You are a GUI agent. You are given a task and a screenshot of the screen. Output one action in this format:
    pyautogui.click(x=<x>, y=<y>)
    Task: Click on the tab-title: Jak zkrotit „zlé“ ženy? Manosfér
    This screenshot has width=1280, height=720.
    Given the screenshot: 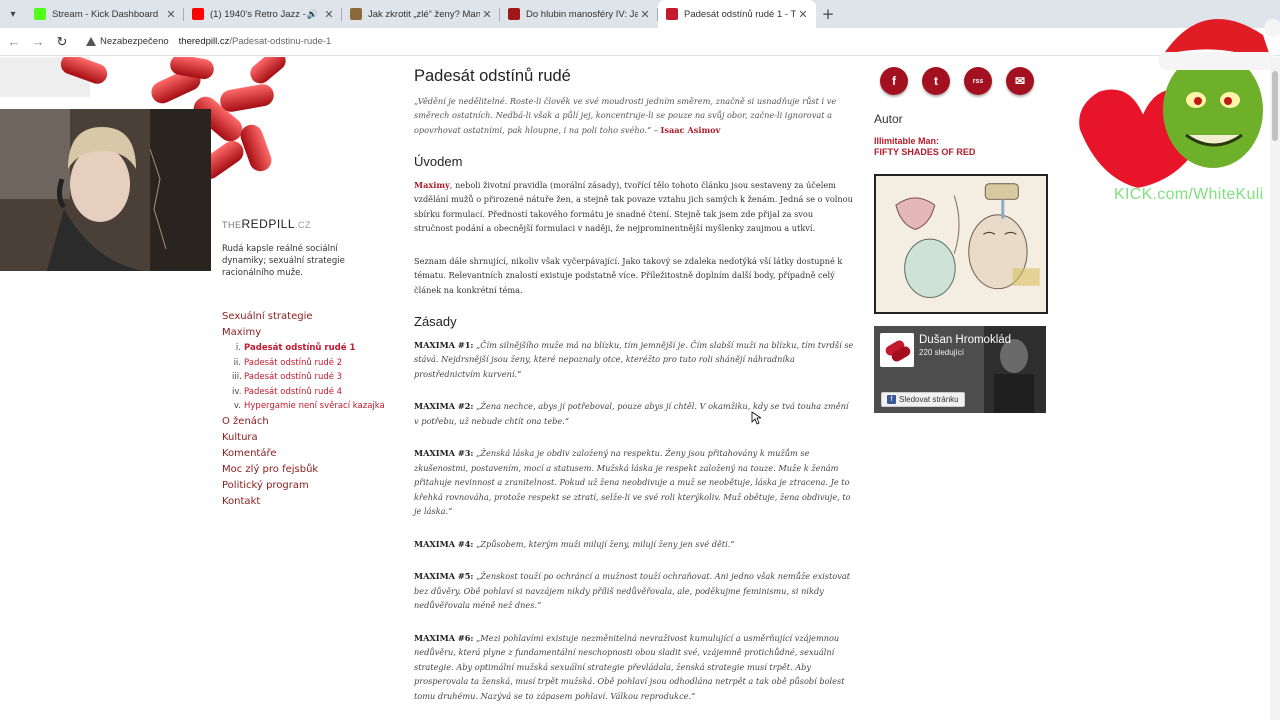 What is the action you would take?
    pyautogui.click(x=424, y=14)
    